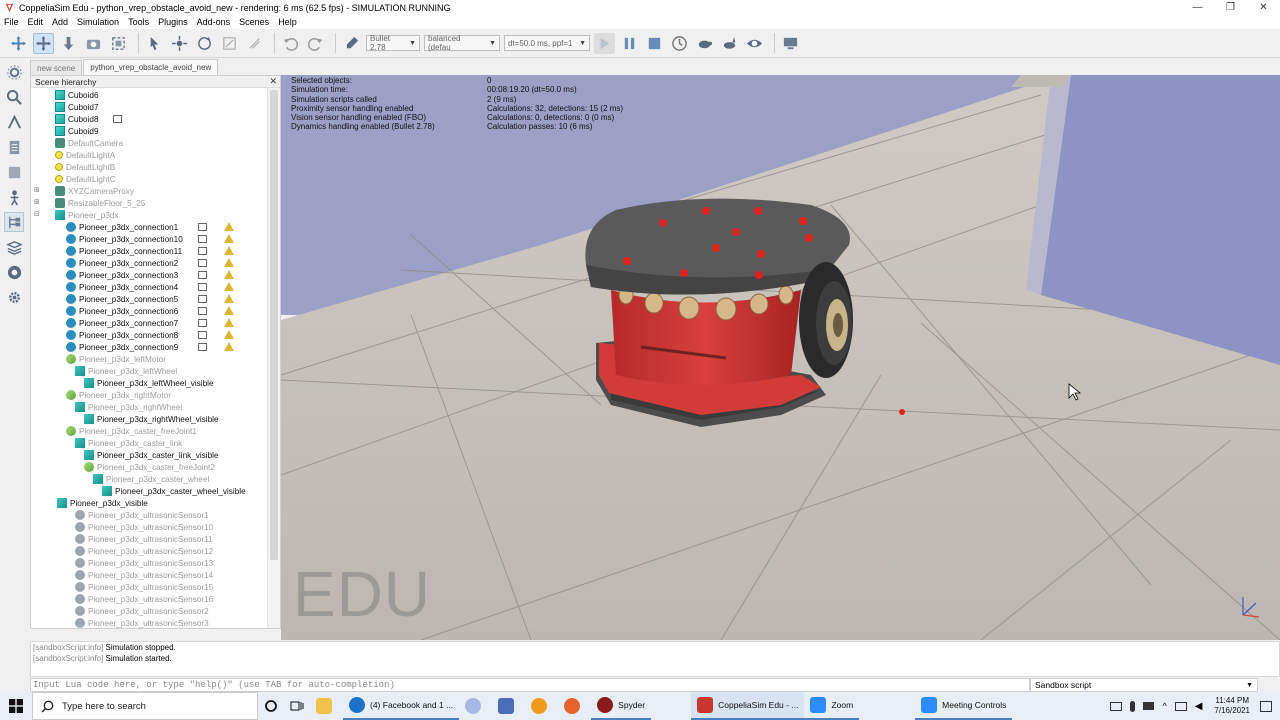  I want to click on hierarchy-item: Pioneer_p3dx_ultrasonicSensor12, so click(144, 551).